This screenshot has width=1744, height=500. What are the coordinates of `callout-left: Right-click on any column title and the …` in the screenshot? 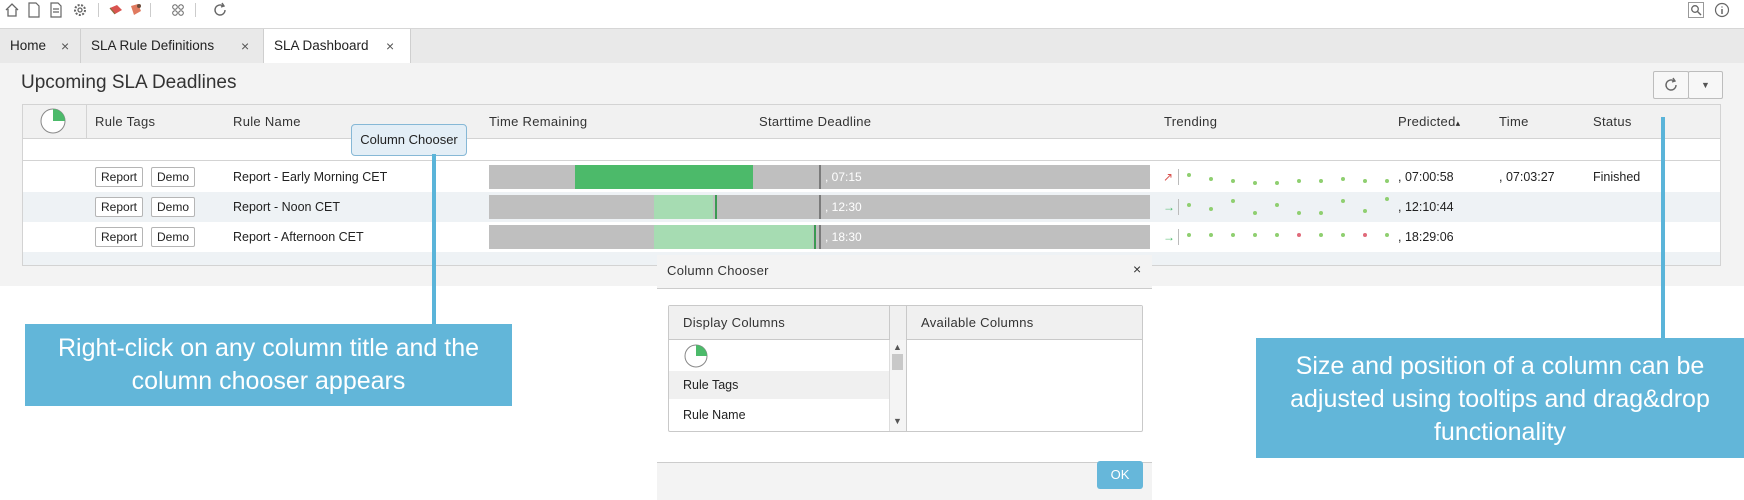 It's located at (268, 365).